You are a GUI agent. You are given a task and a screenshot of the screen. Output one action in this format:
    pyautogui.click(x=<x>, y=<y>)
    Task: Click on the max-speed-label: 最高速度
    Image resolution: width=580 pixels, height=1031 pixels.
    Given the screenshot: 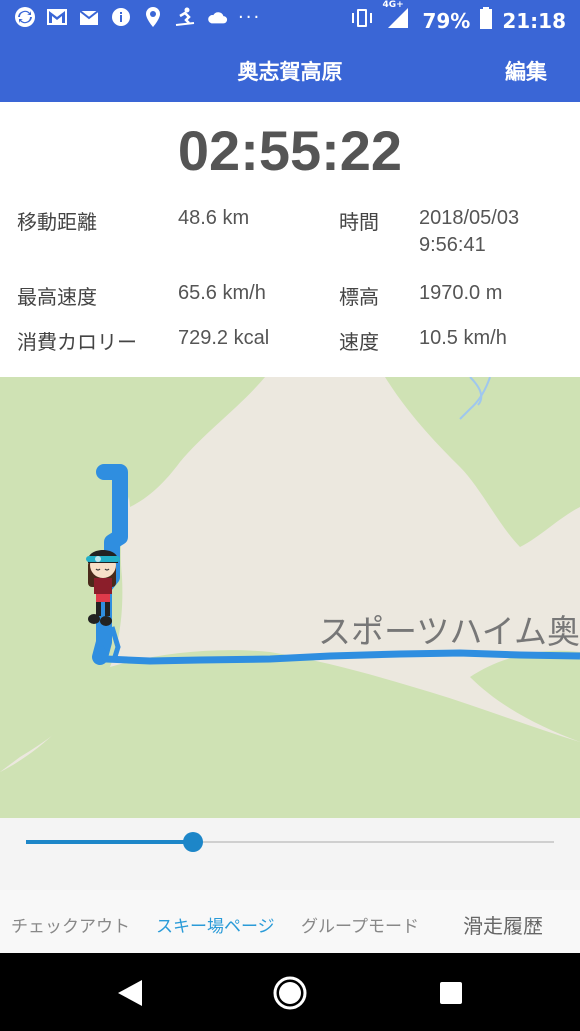 What is the action you would take?
    pyautogui.click(x=57, y=297)
    